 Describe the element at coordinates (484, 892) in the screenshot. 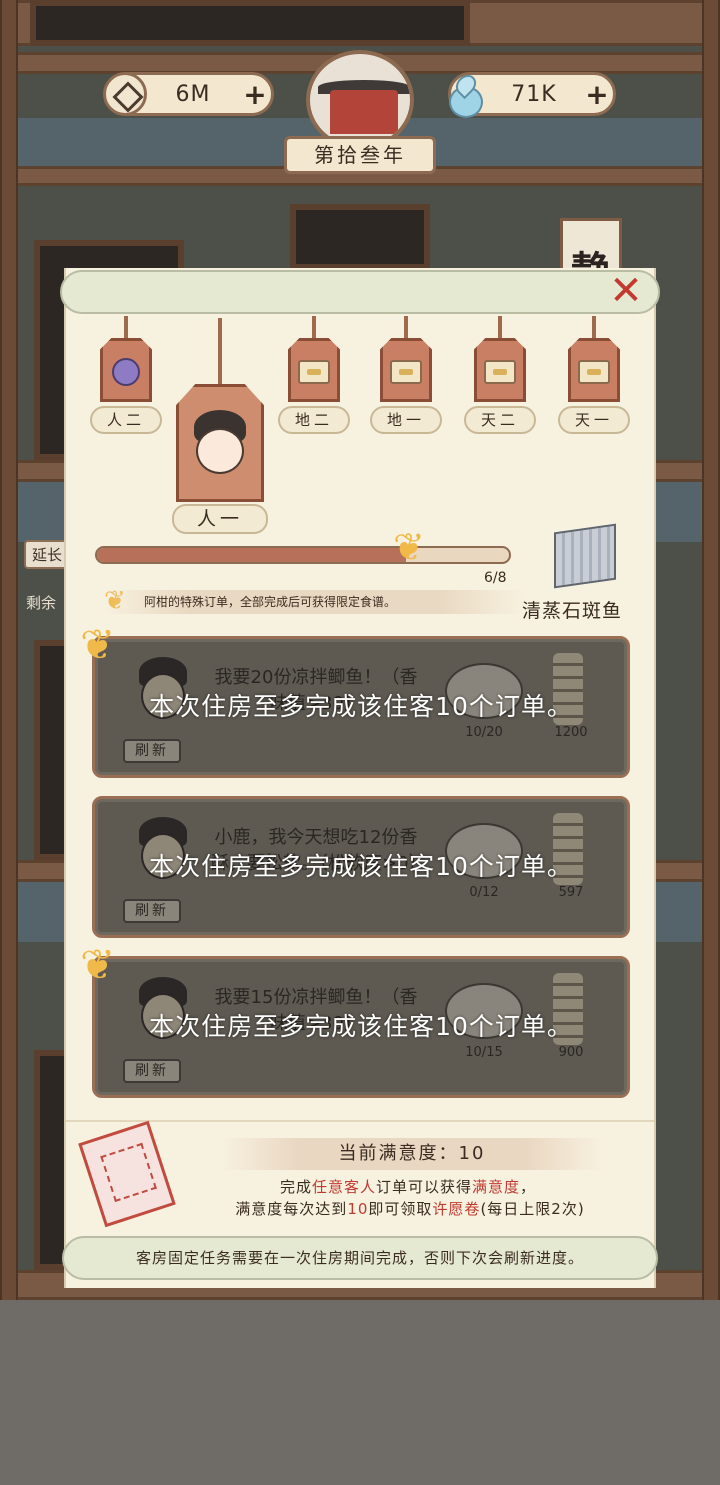

I see `dish-progress: 0/12` at that location.